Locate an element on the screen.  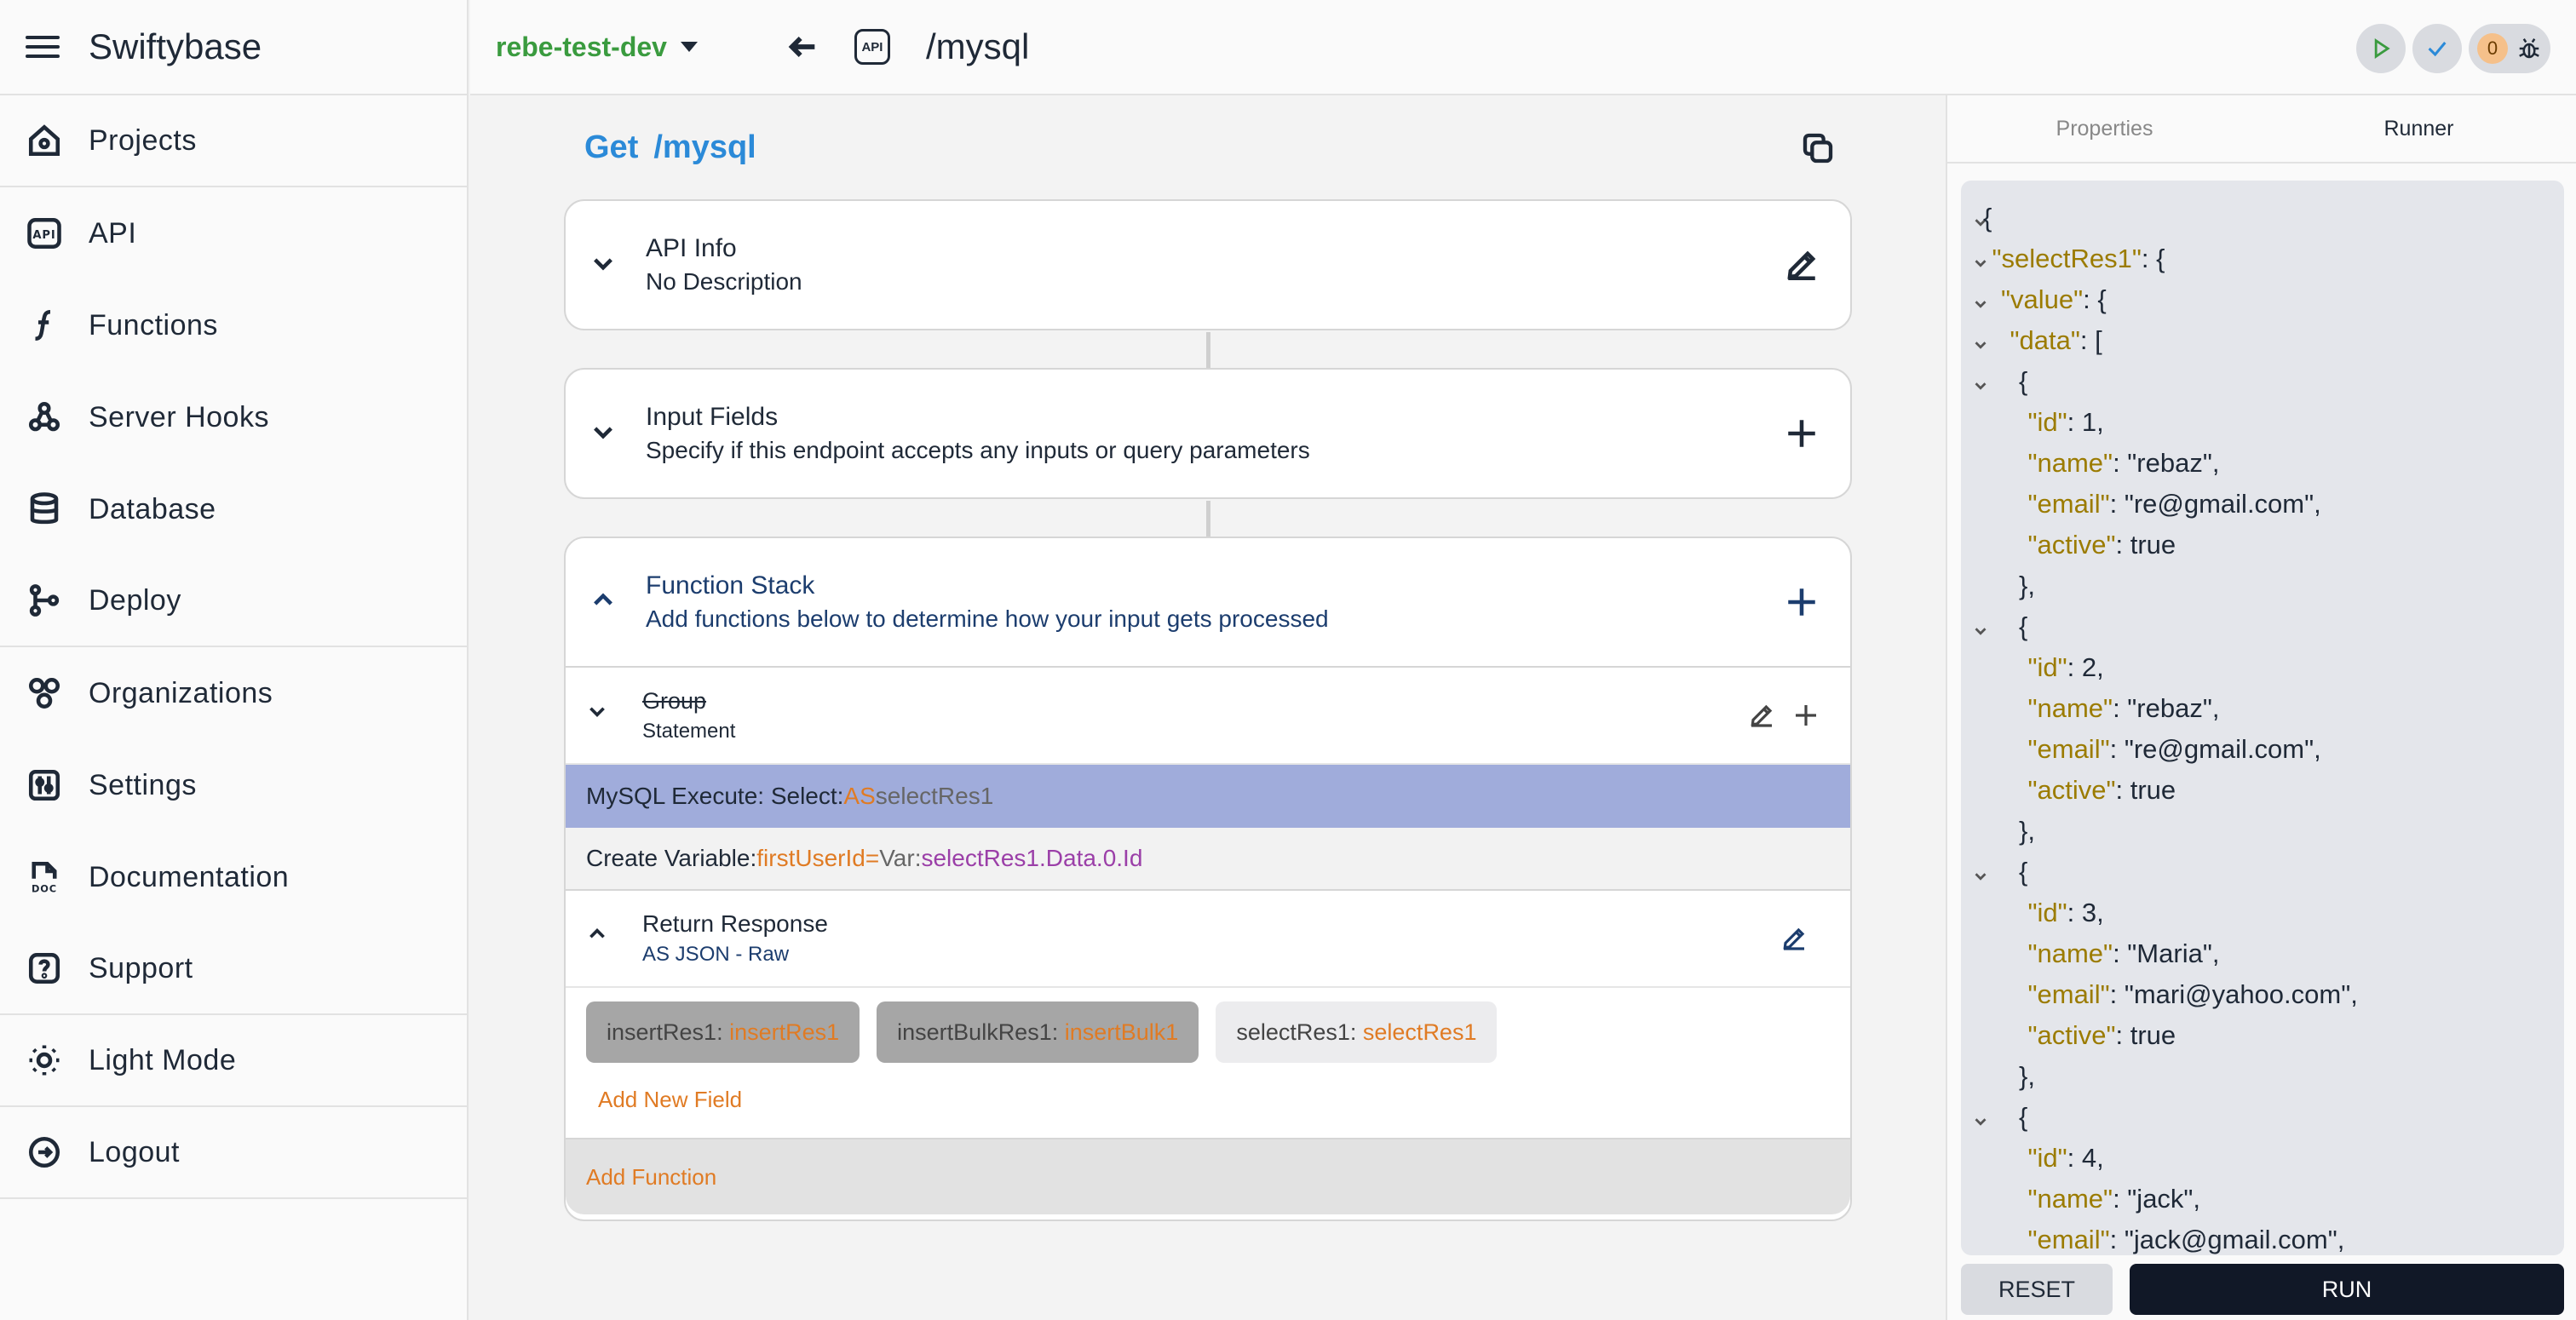
top-actions: 0 is located at coordinates (2453, 48).